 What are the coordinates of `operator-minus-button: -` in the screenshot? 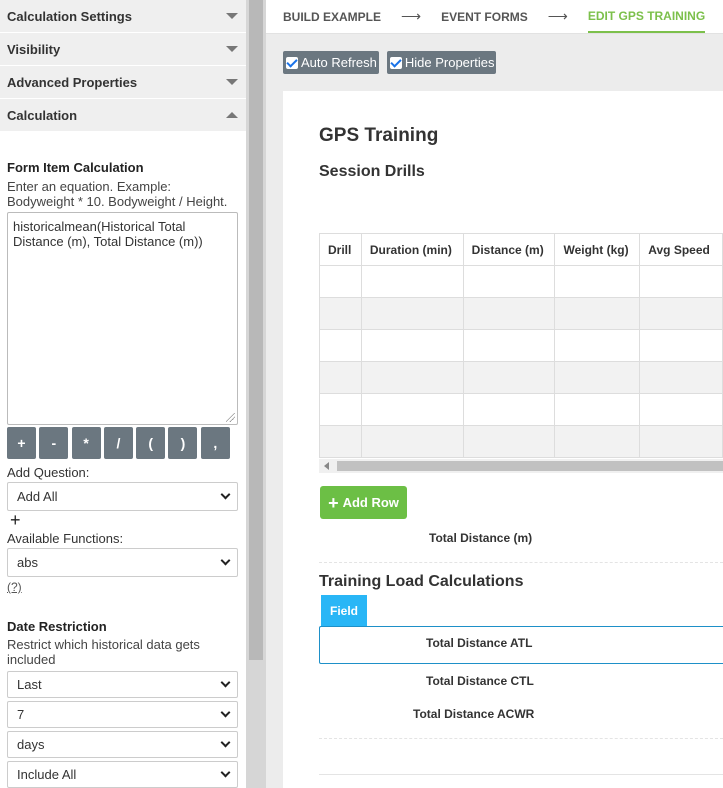 It's located at (54, 443).